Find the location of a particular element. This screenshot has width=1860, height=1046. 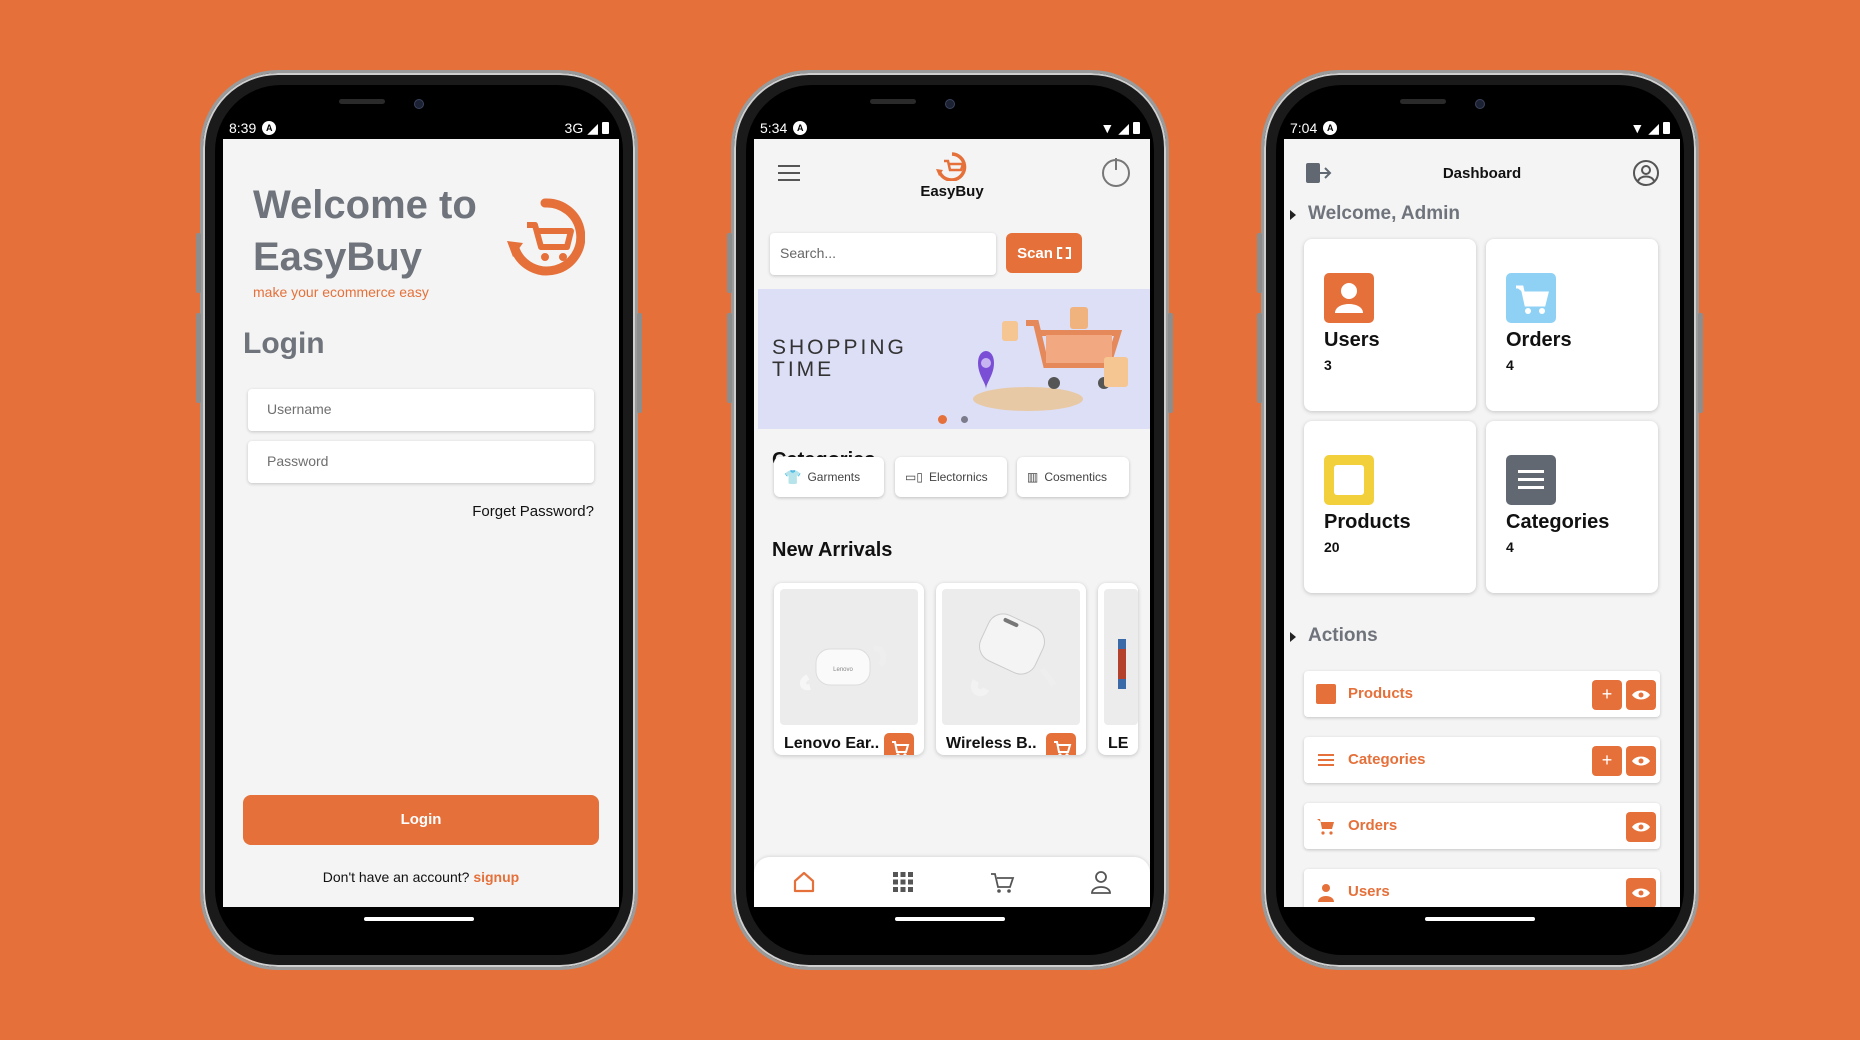

scan-label: Scan is located at coordinates (1035, 253).